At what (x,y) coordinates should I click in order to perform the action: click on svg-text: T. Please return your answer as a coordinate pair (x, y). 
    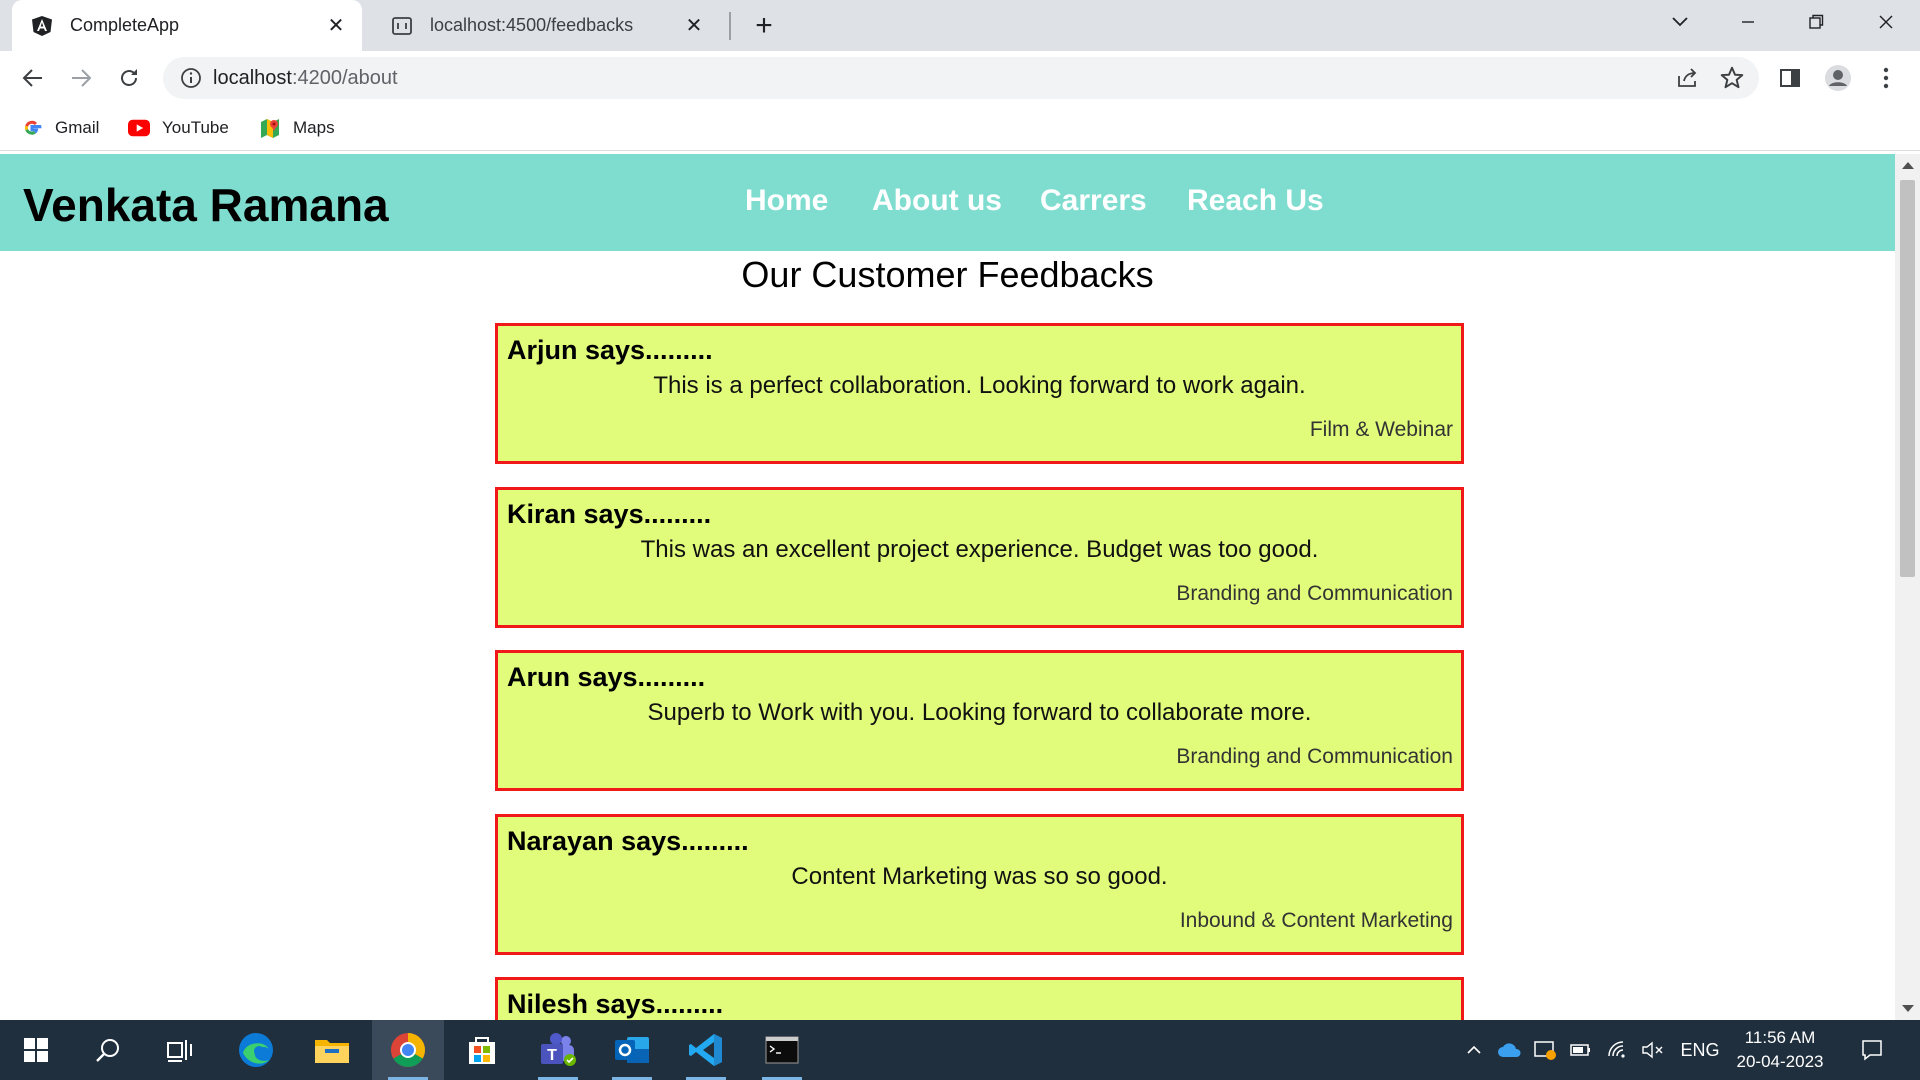
    Looking at the image, I should click on (552, 1055).